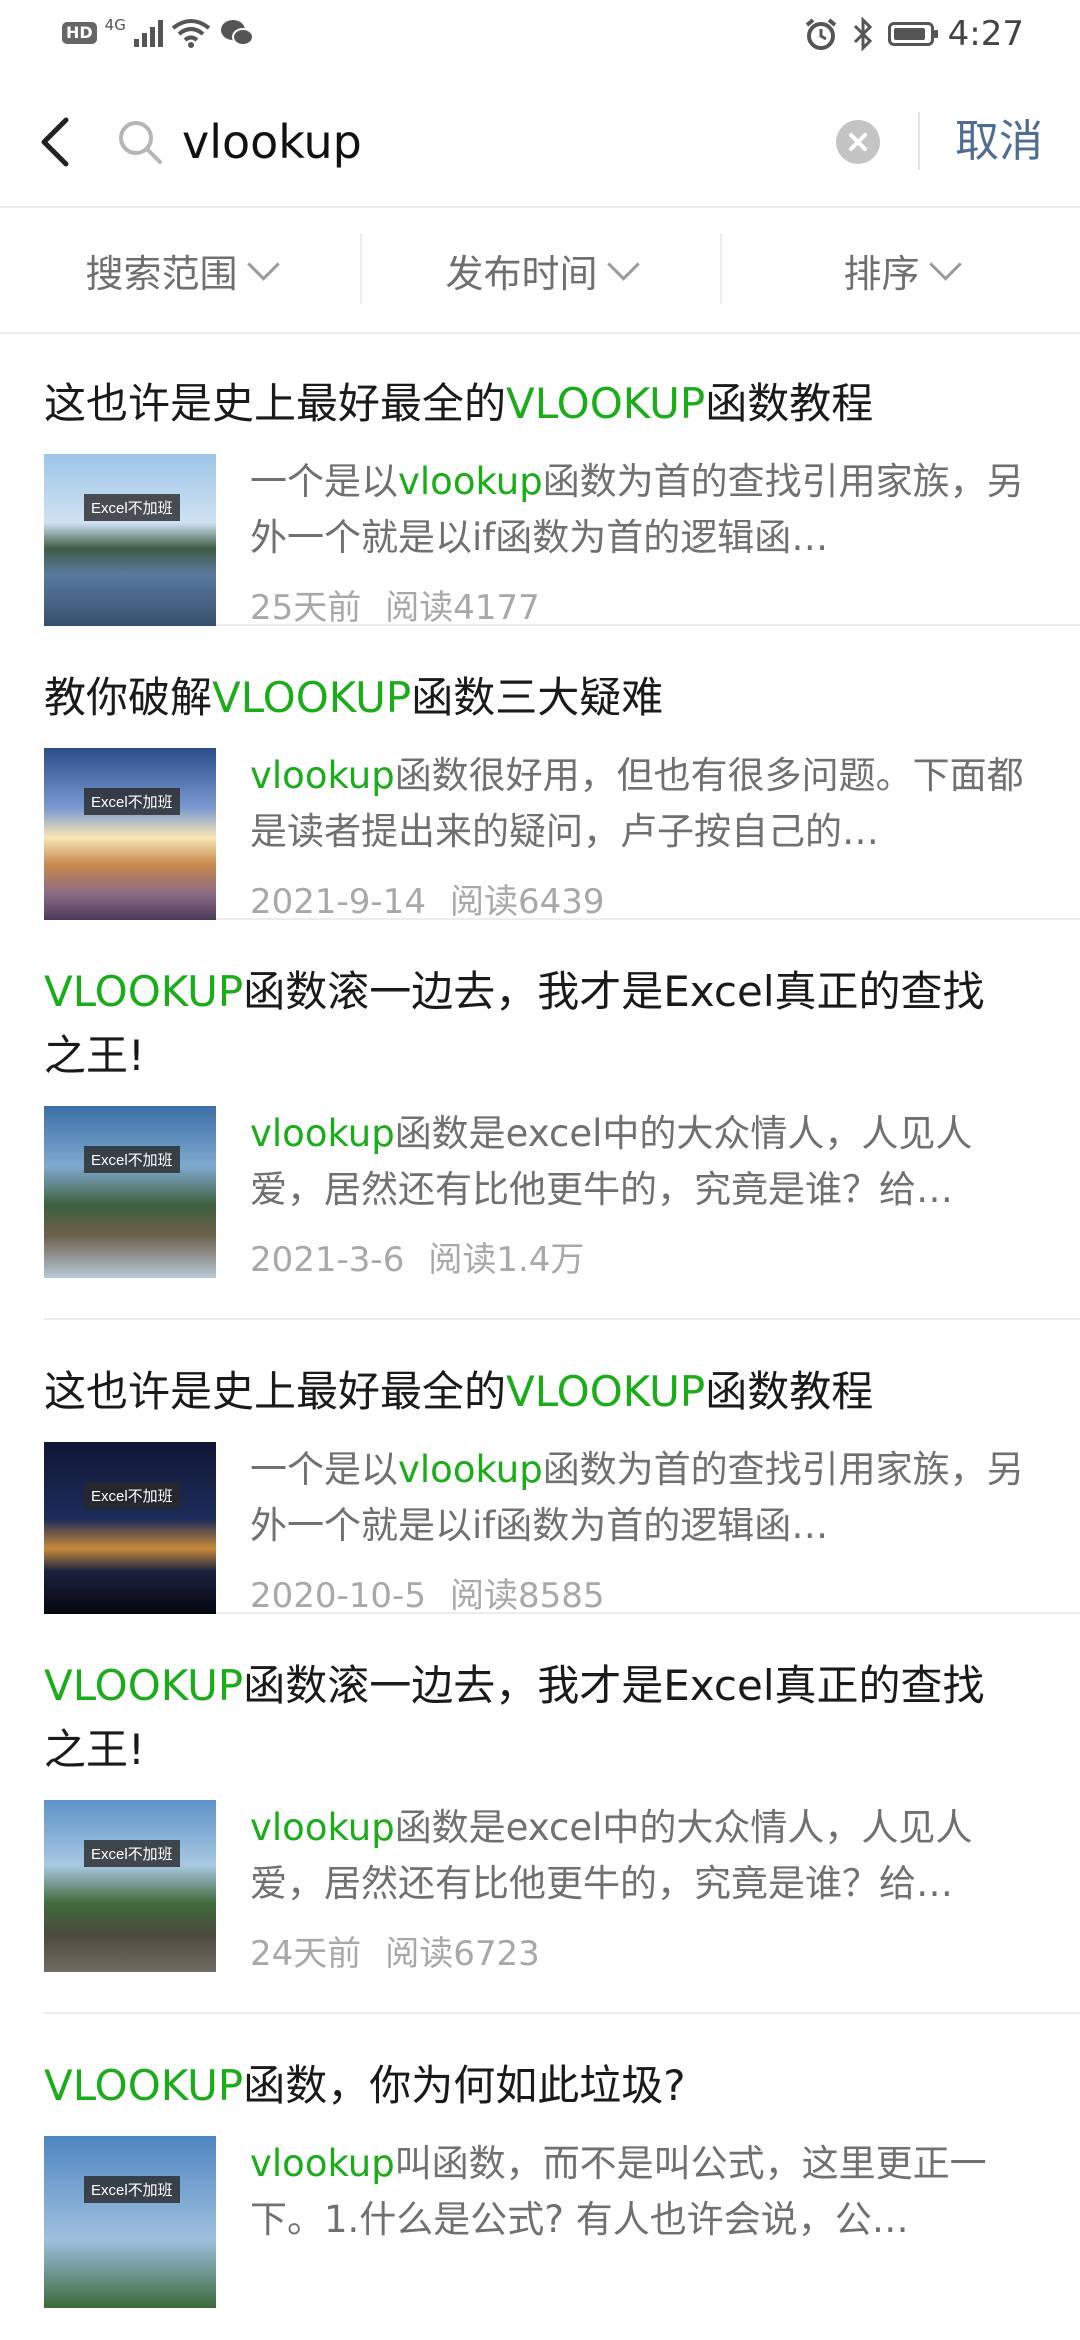 The height and width of the screenshot is (2340, 1080). Describe the element at coordinates (862, 34) in the screenshot. I see `bluetooth-icon` at that location.